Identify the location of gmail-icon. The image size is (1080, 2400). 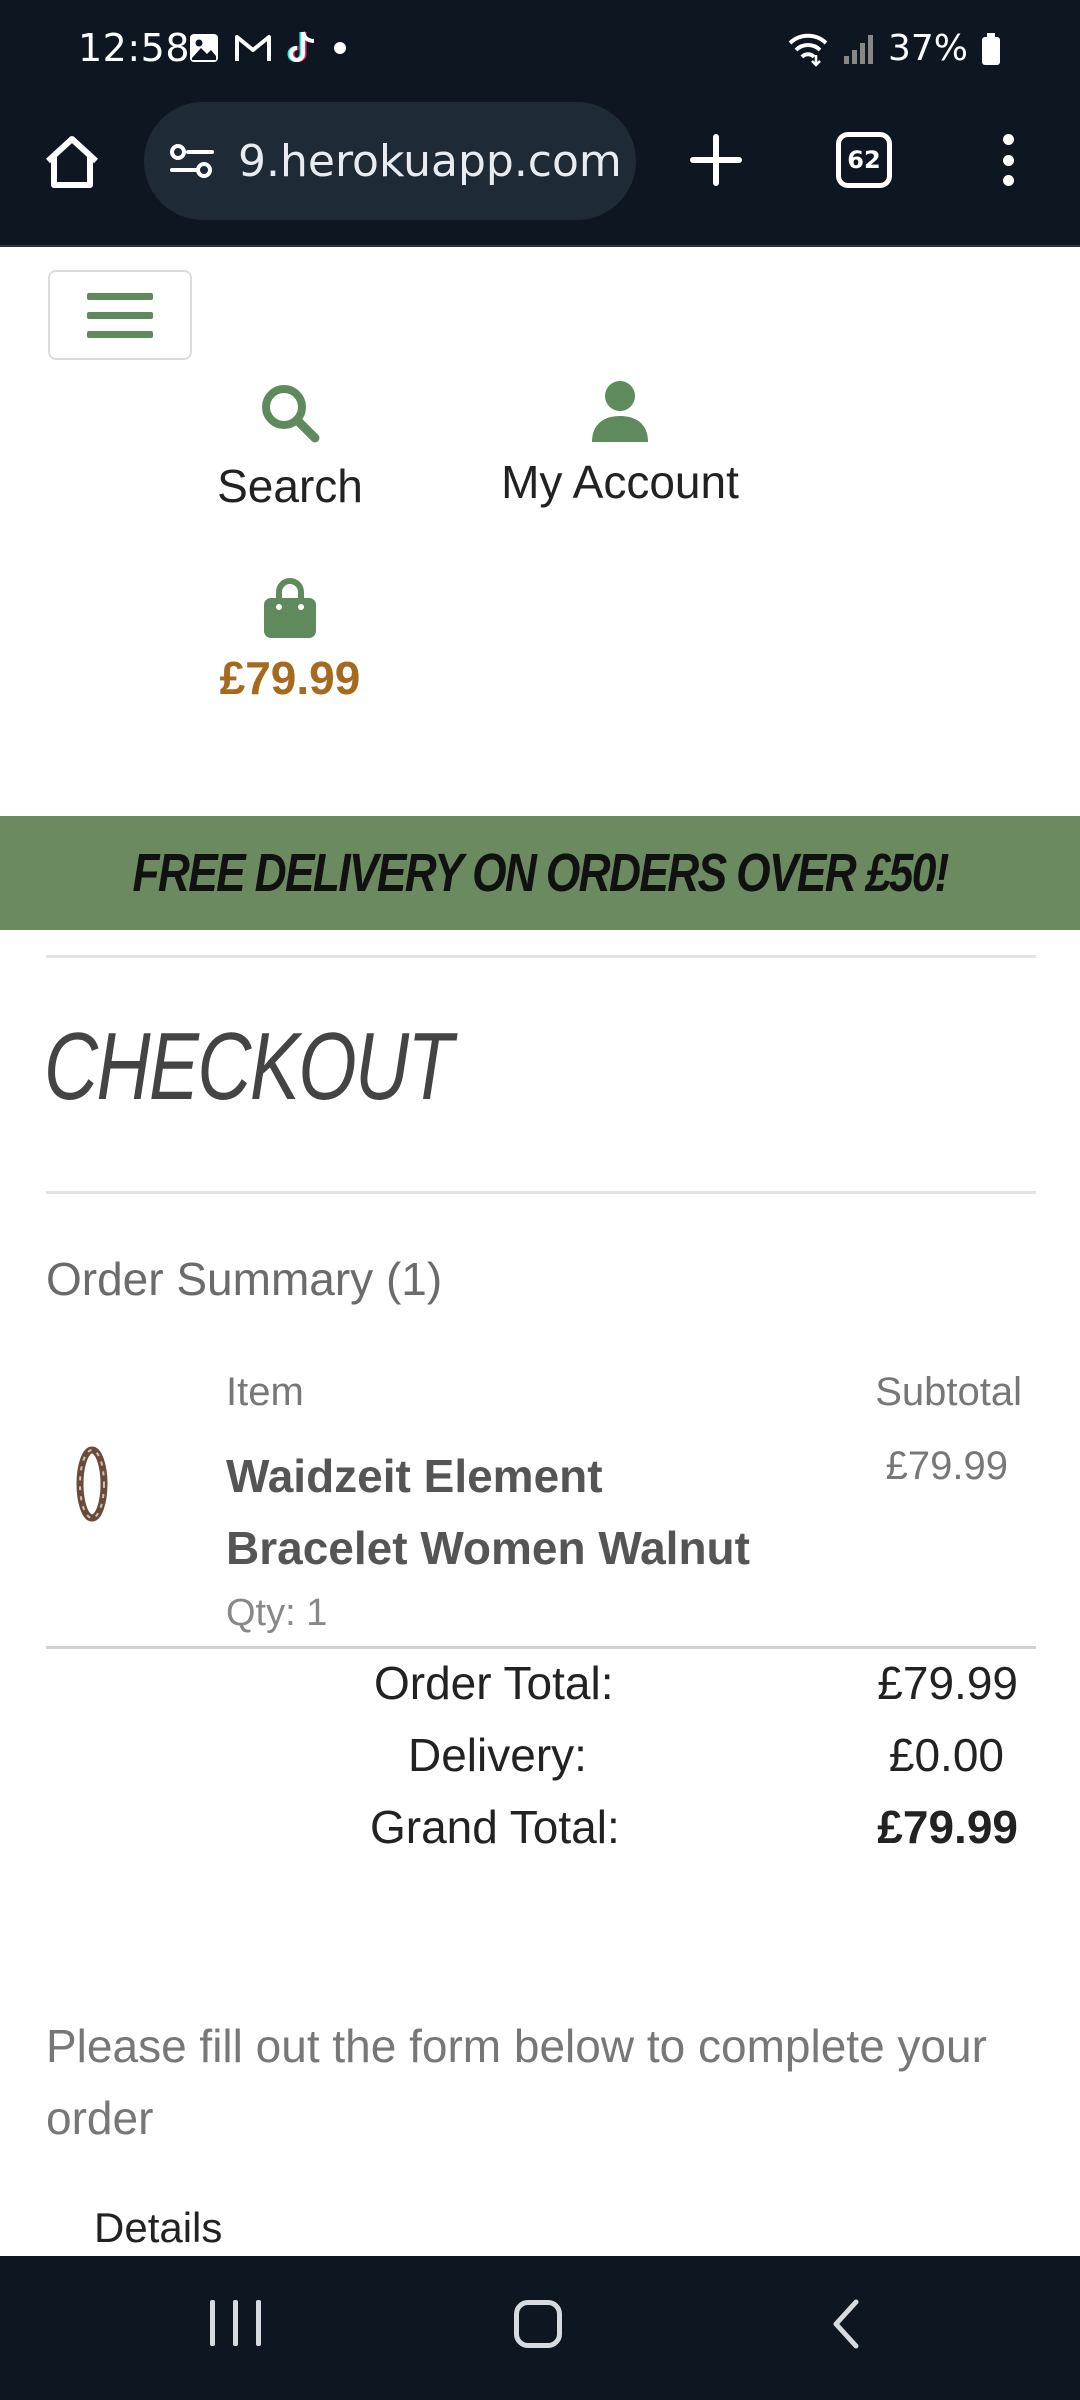
(253, 48).